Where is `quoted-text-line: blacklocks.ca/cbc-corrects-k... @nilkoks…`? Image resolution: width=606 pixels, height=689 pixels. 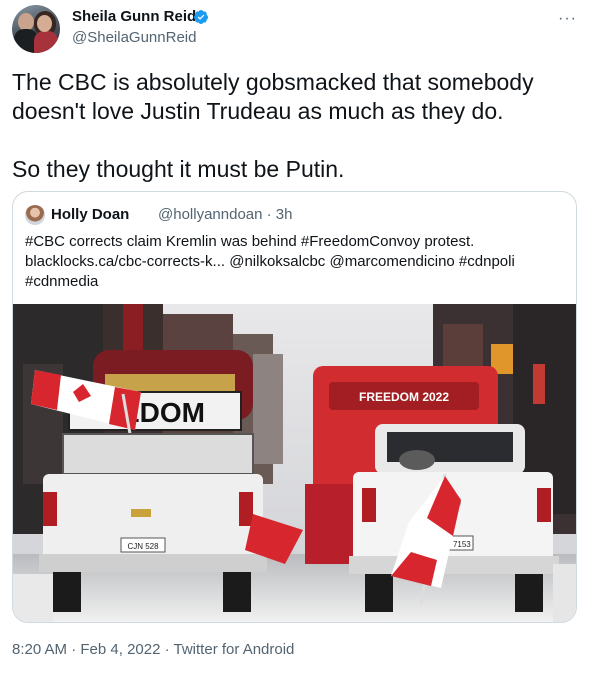
quoted-text-line: blacklocks.ca/cbc-corrects-k... @nilkoks… is located at coordinates (270, 261).